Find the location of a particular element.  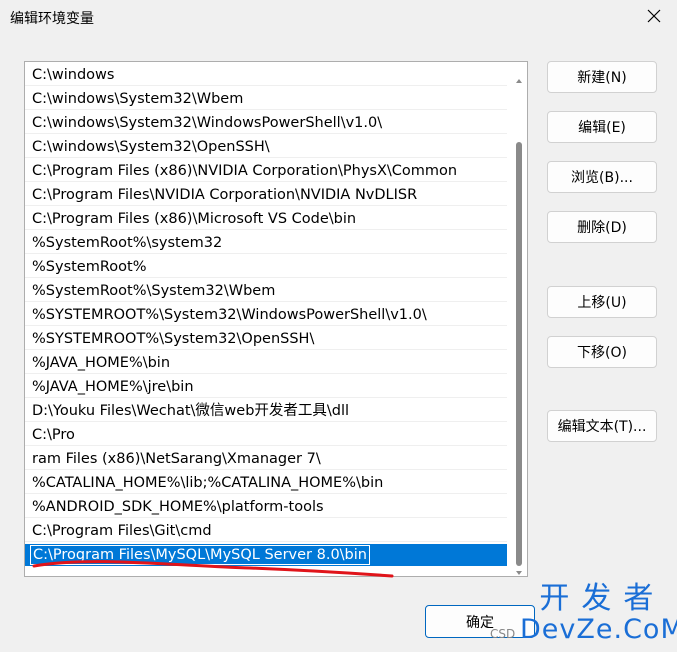

scroll-down-arrow-icon is located at coordinates (519, 568).